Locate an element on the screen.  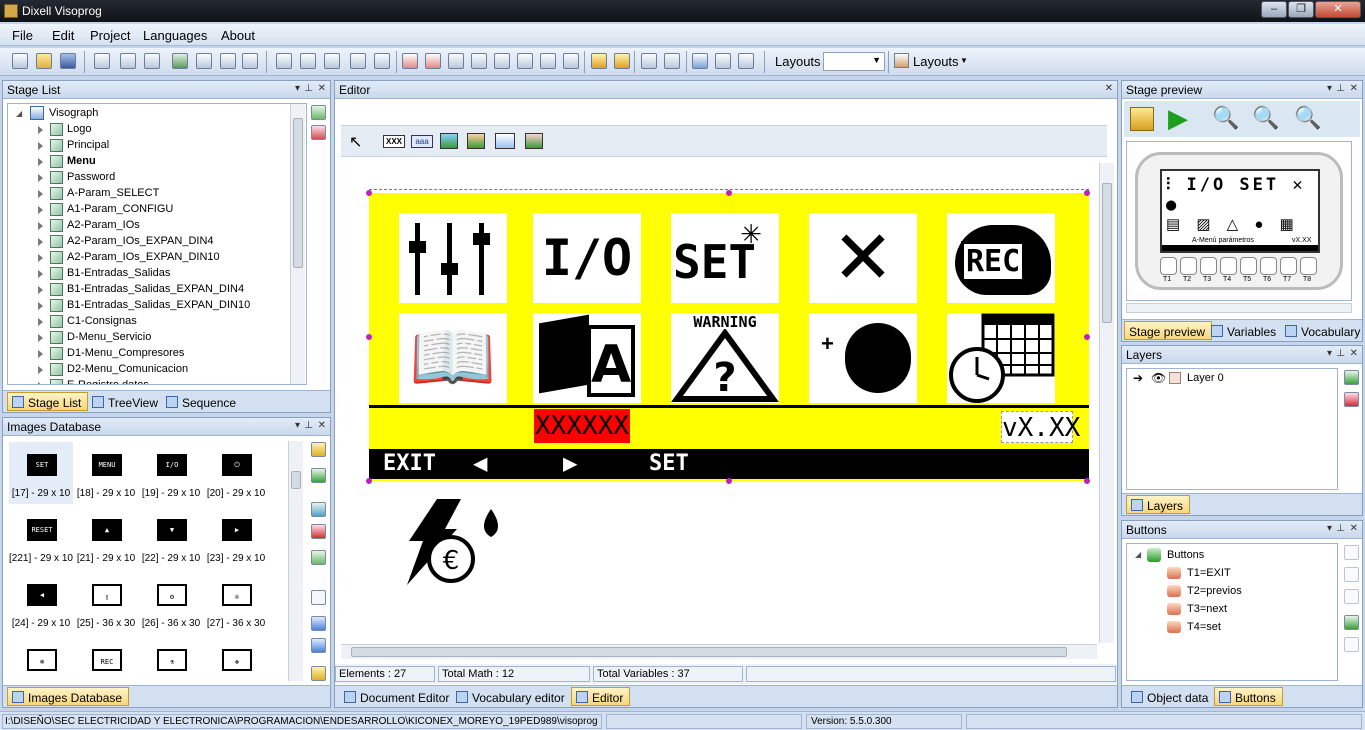
cut-icon is located at coordinates (284, 61).